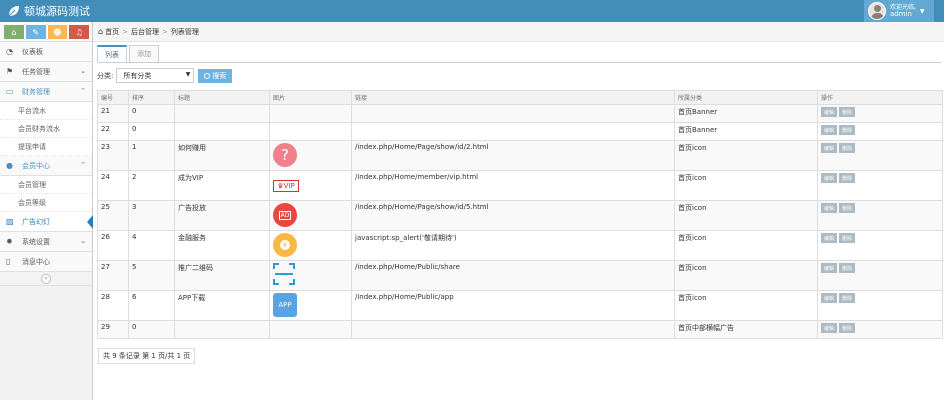  I want to click on sidebar-collapse-toggle: «, so click(46, 279).